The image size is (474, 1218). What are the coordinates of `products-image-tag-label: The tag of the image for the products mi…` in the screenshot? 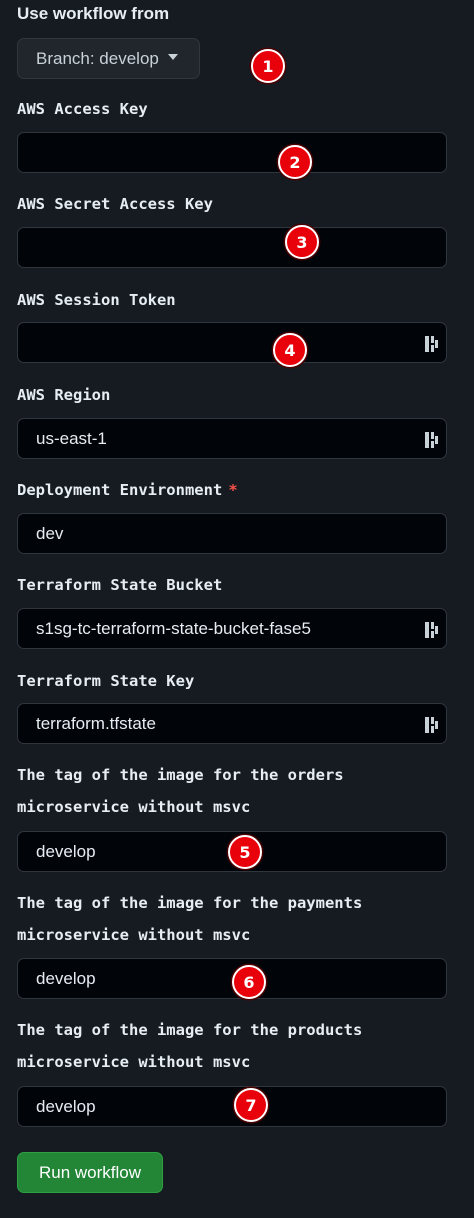 It's located at (237, 1046).